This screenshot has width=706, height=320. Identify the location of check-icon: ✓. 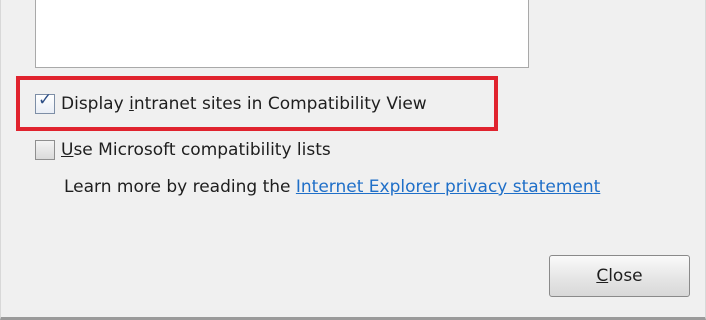
(45, 100).